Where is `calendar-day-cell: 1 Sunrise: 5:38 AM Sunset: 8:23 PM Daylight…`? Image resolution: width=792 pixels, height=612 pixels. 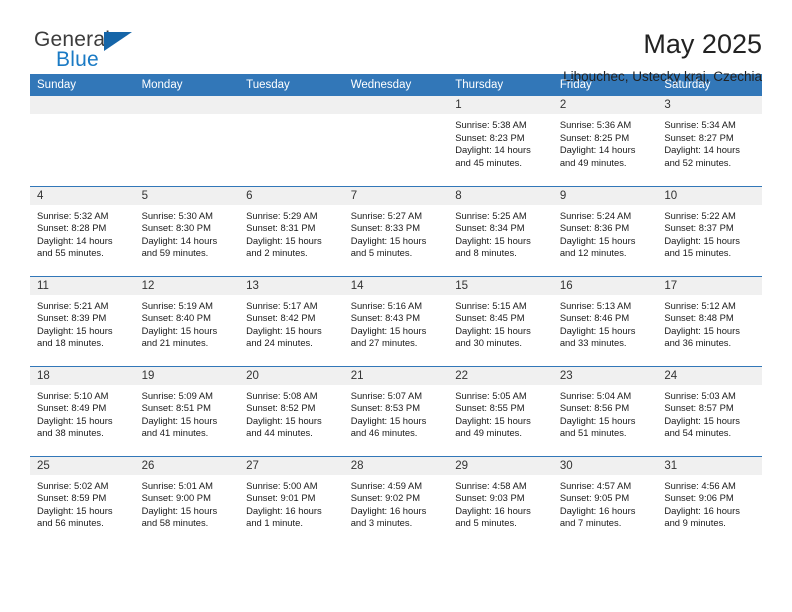
calendar-day-cell: 1 Sunrise: 5:38 AM Sunset: 8:23 PM Daylight… is located at coordinates (500, 141).